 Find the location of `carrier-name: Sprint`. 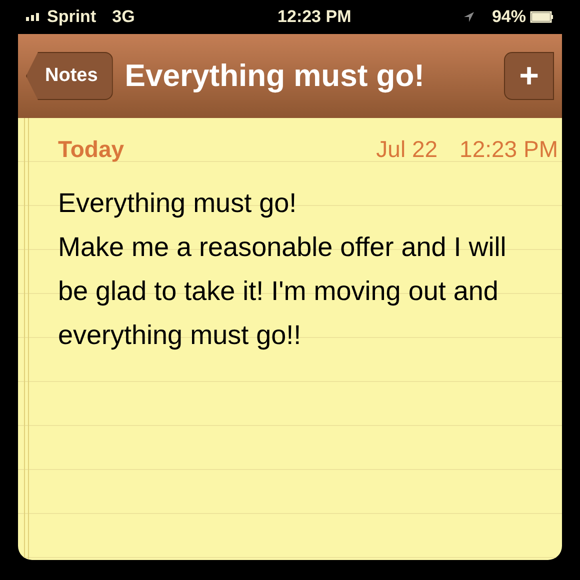

carrier-name: Sprint is located at coordinates (71, 17).